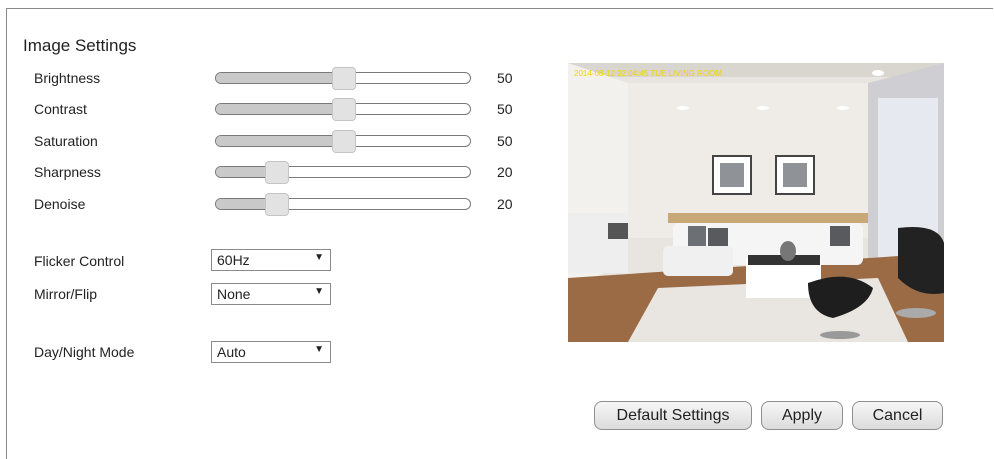 This screenshot has height=459, width=994. What do you see at coordinates (505, 172) in the screenshot?
I see `sharpness-value: 20` at bounding box center [505, 172].